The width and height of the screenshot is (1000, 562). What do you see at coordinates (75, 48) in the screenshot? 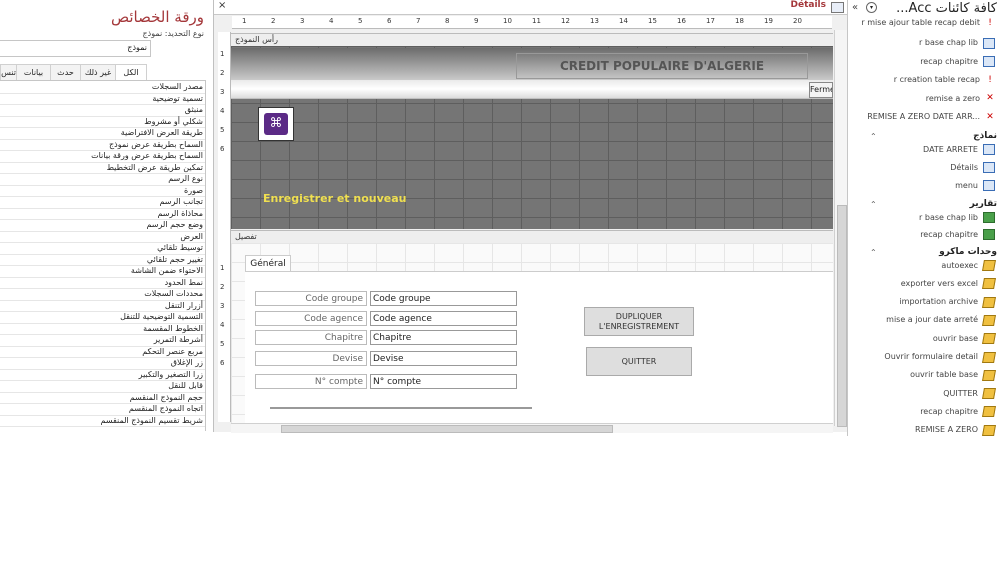
I see `object-selector-combo: نموذج` at bounding box center [75, 48].